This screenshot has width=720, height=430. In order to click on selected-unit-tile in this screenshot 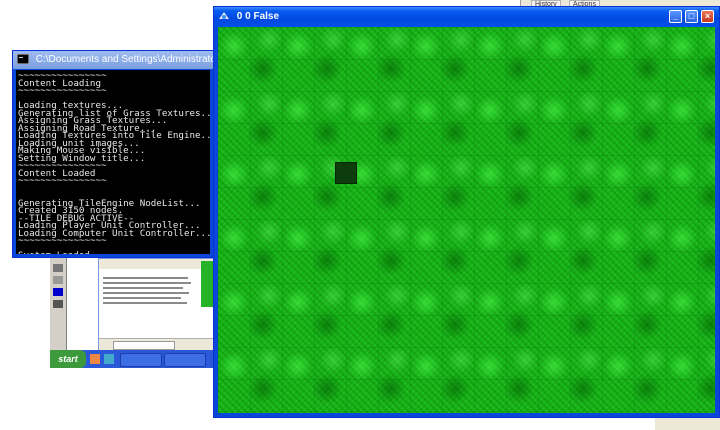, I will do `click(346, 173)`.